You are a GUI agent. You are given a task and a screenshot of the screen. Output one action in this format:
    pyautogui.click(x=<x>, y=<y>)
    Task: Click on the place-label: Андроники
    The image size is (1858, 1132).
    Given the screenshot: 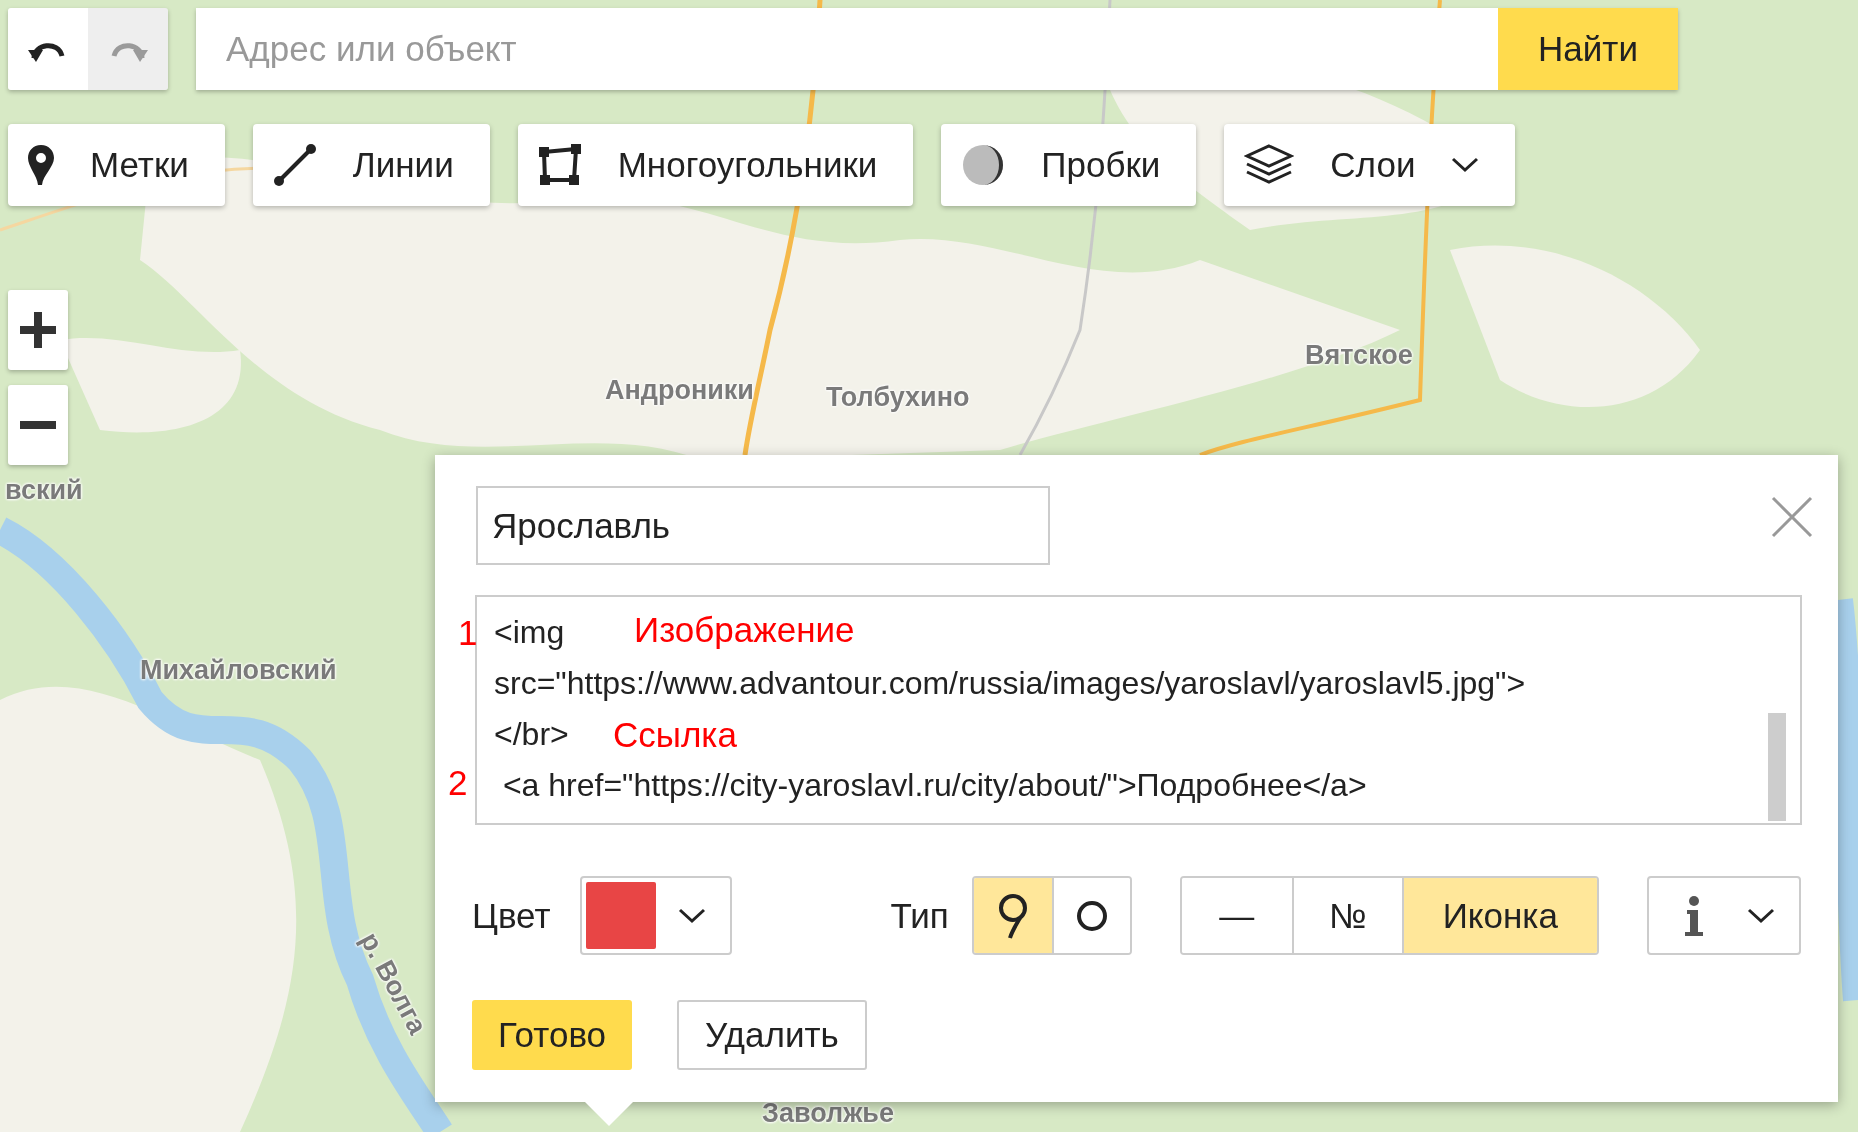 What is the action you would take?
    pyautogui.click(x=679, y=390)
    